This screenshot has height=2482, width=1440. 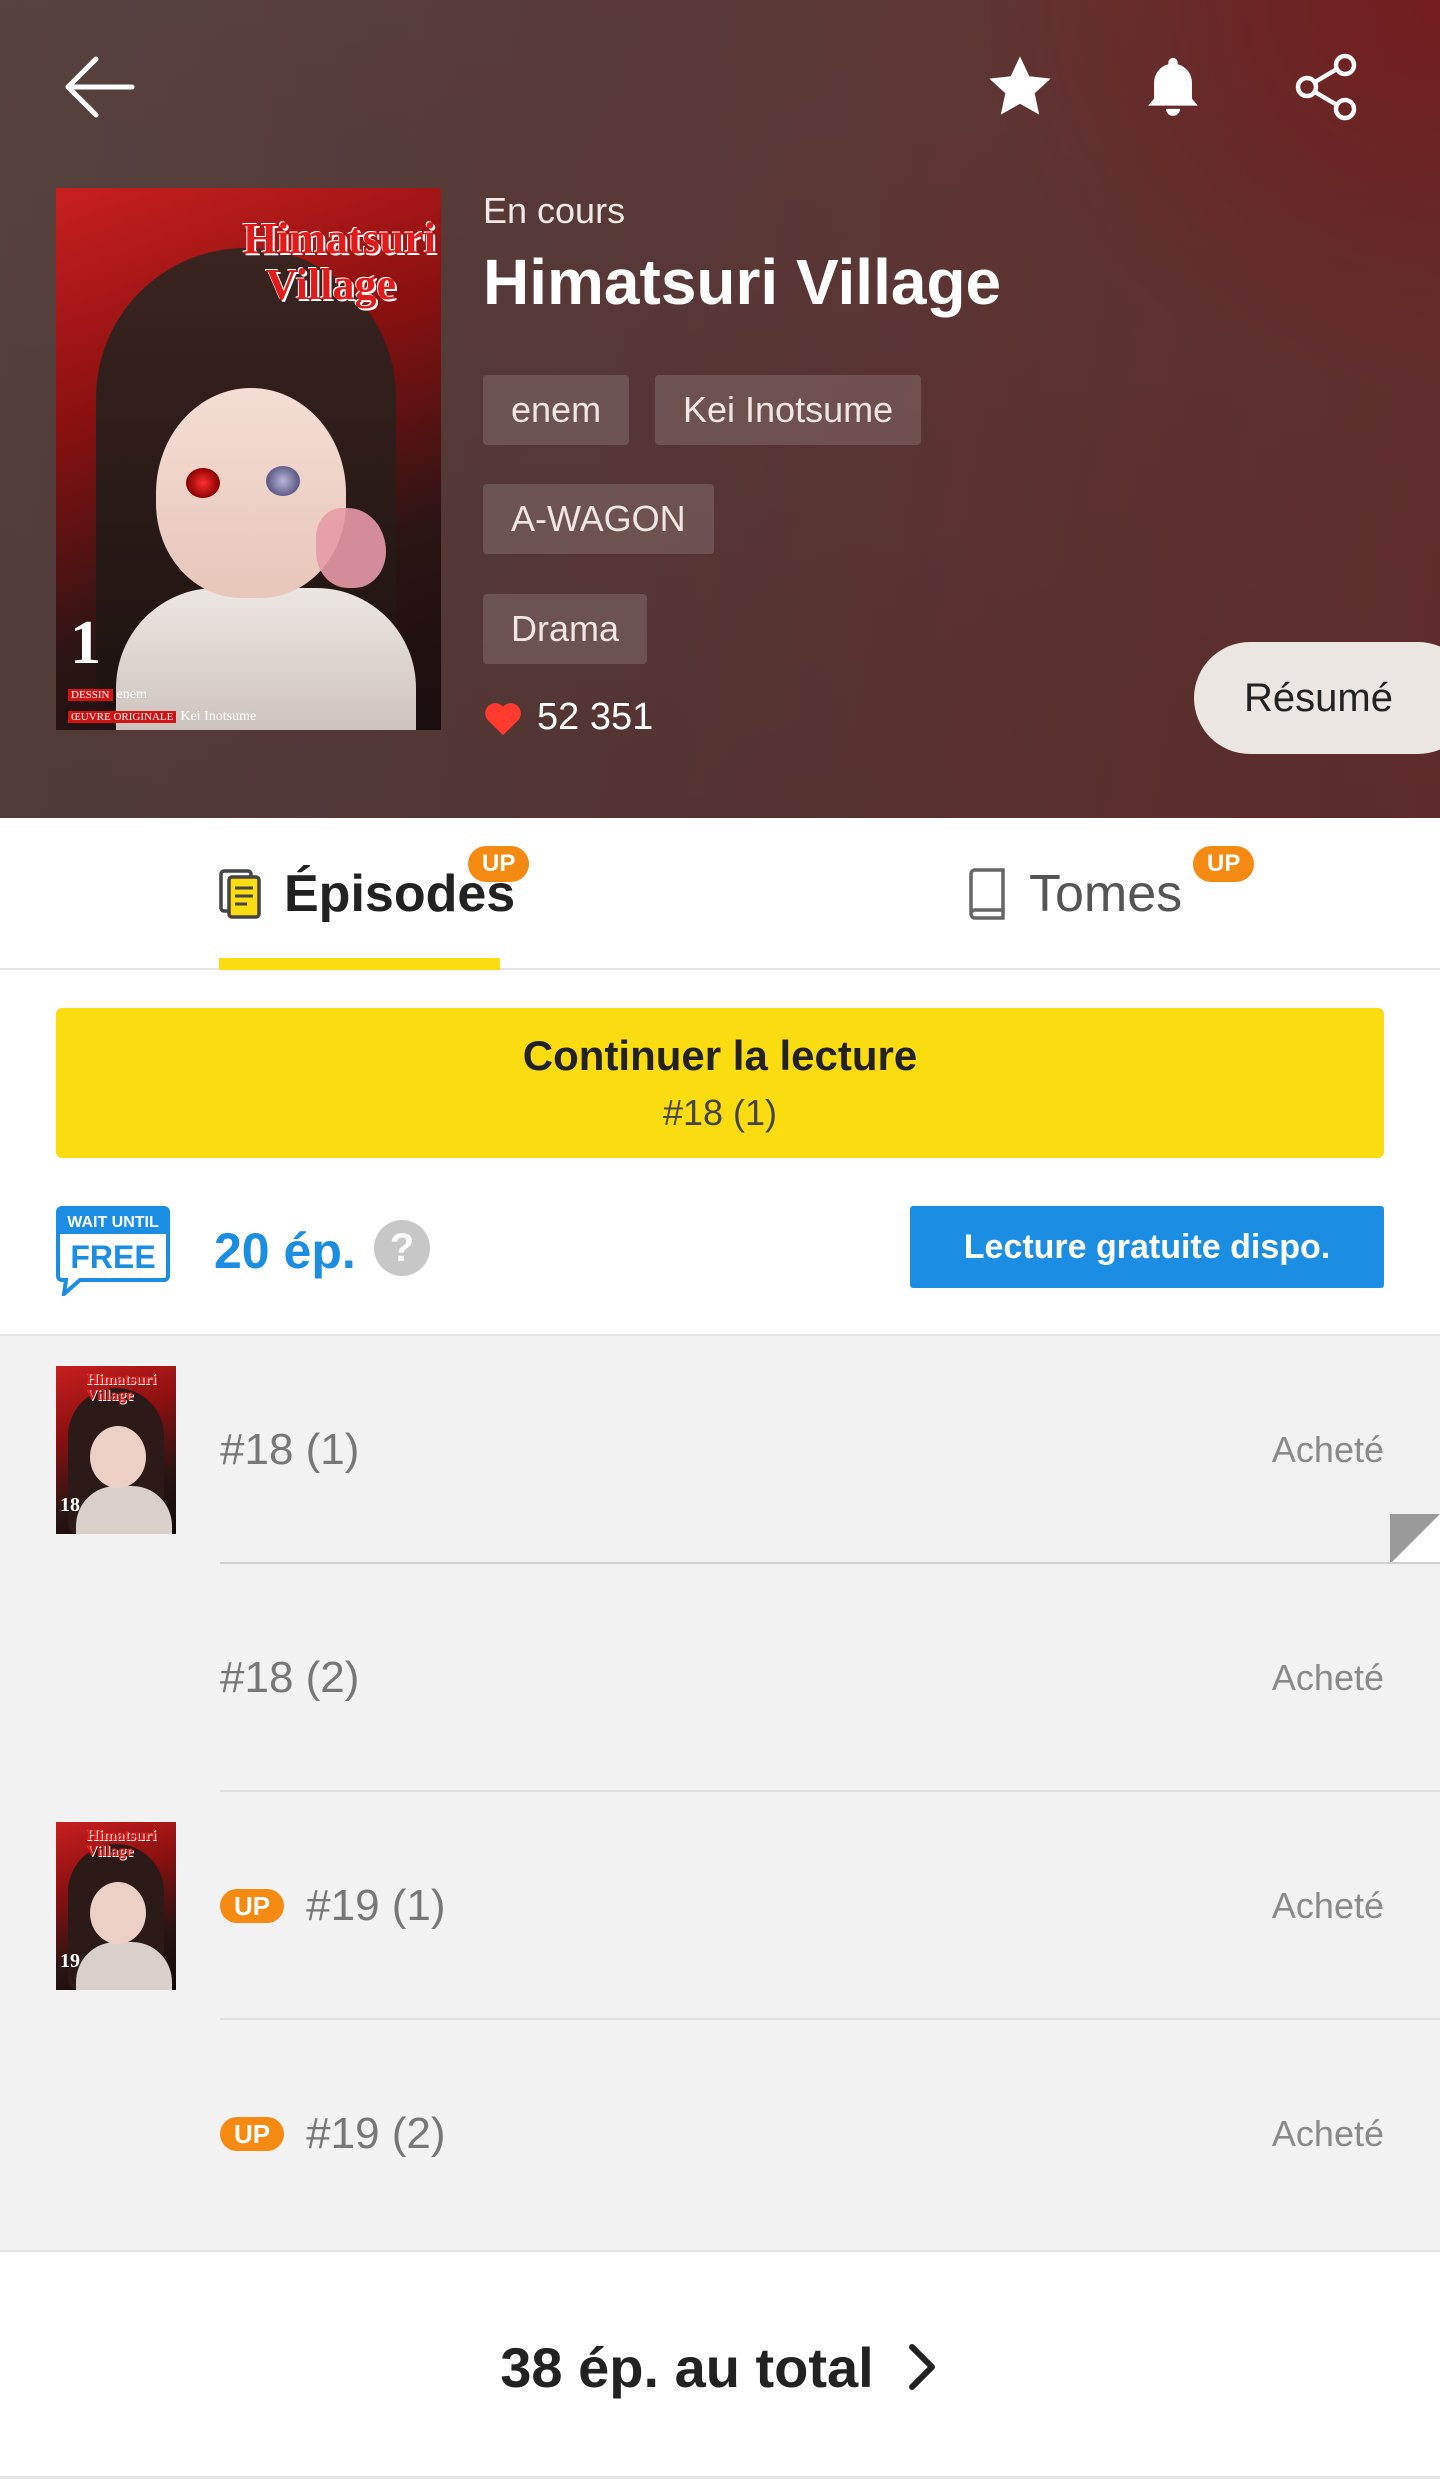 I want to click on list-item: #18 (2) Acheté, so click(x=720, y=1678).